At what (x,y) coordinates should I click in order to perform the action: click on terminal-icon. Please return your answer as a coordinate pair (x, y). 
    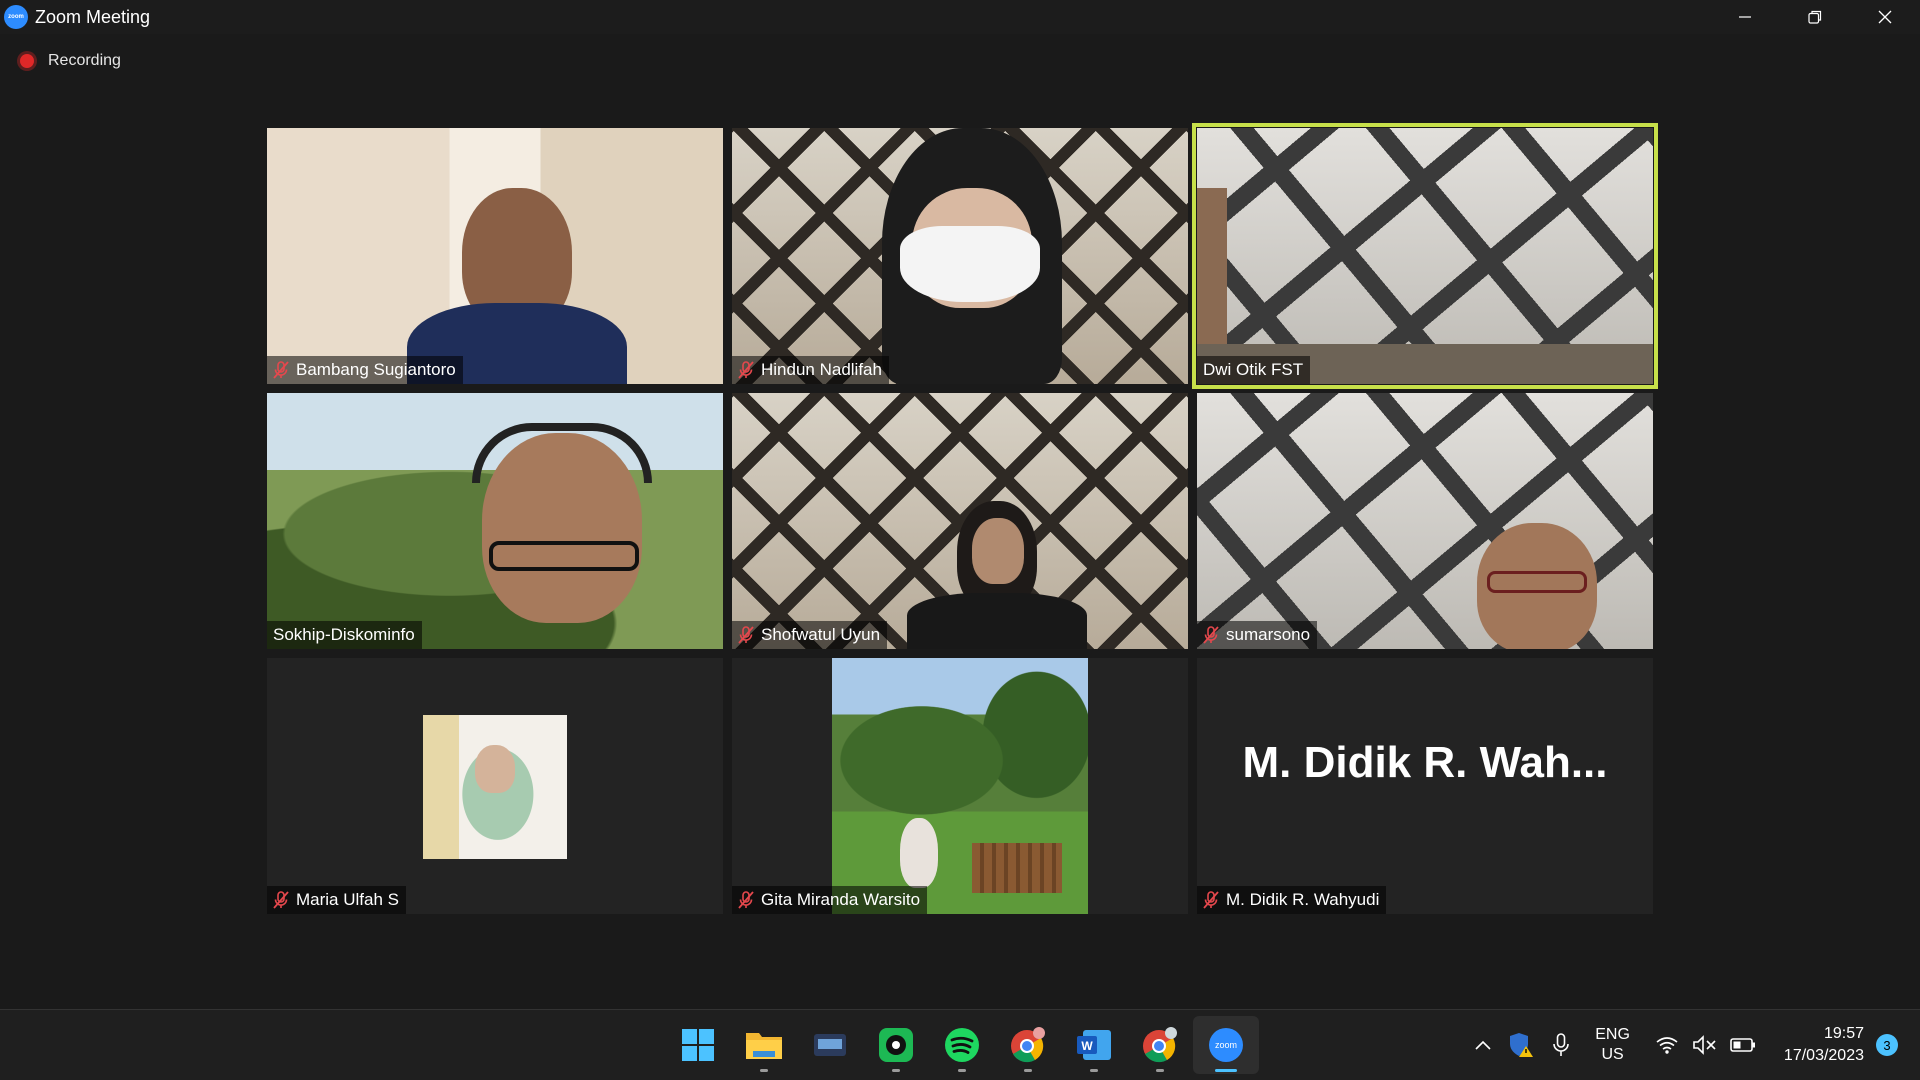
    Looking at the image, I should click on (830, 1045).